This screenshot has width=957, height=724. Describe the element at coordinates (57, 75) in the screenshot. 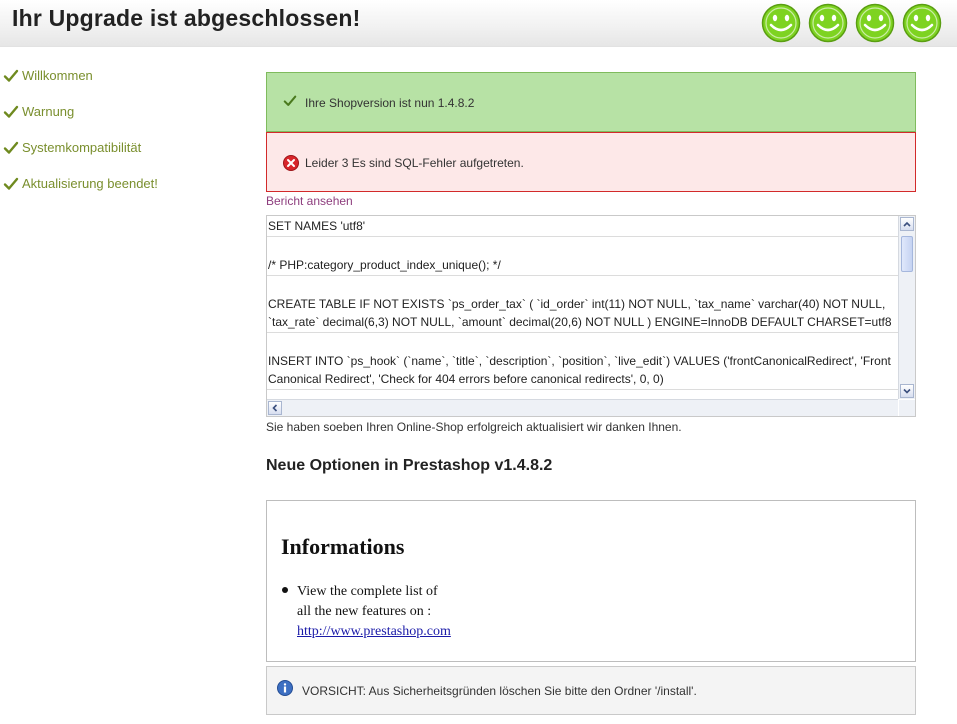

I see `sidebar-step-label: Willkommen` at that location.